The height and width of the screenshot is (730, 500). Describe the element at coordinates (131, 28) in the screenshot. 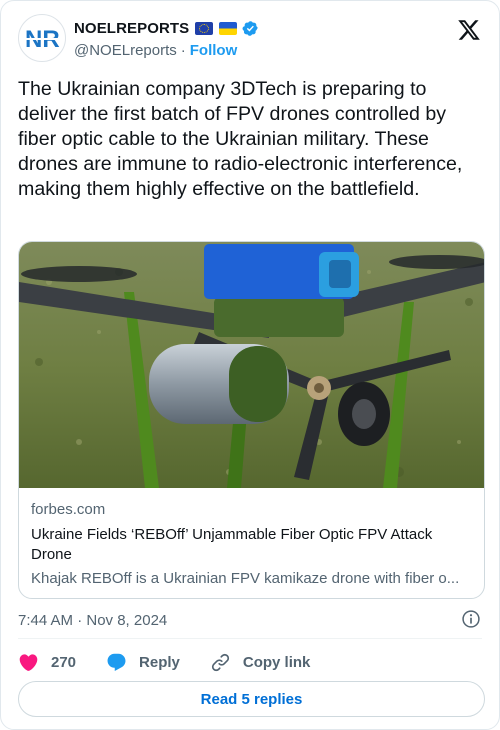

I see `display-name: NOELREPORTS` at that location.